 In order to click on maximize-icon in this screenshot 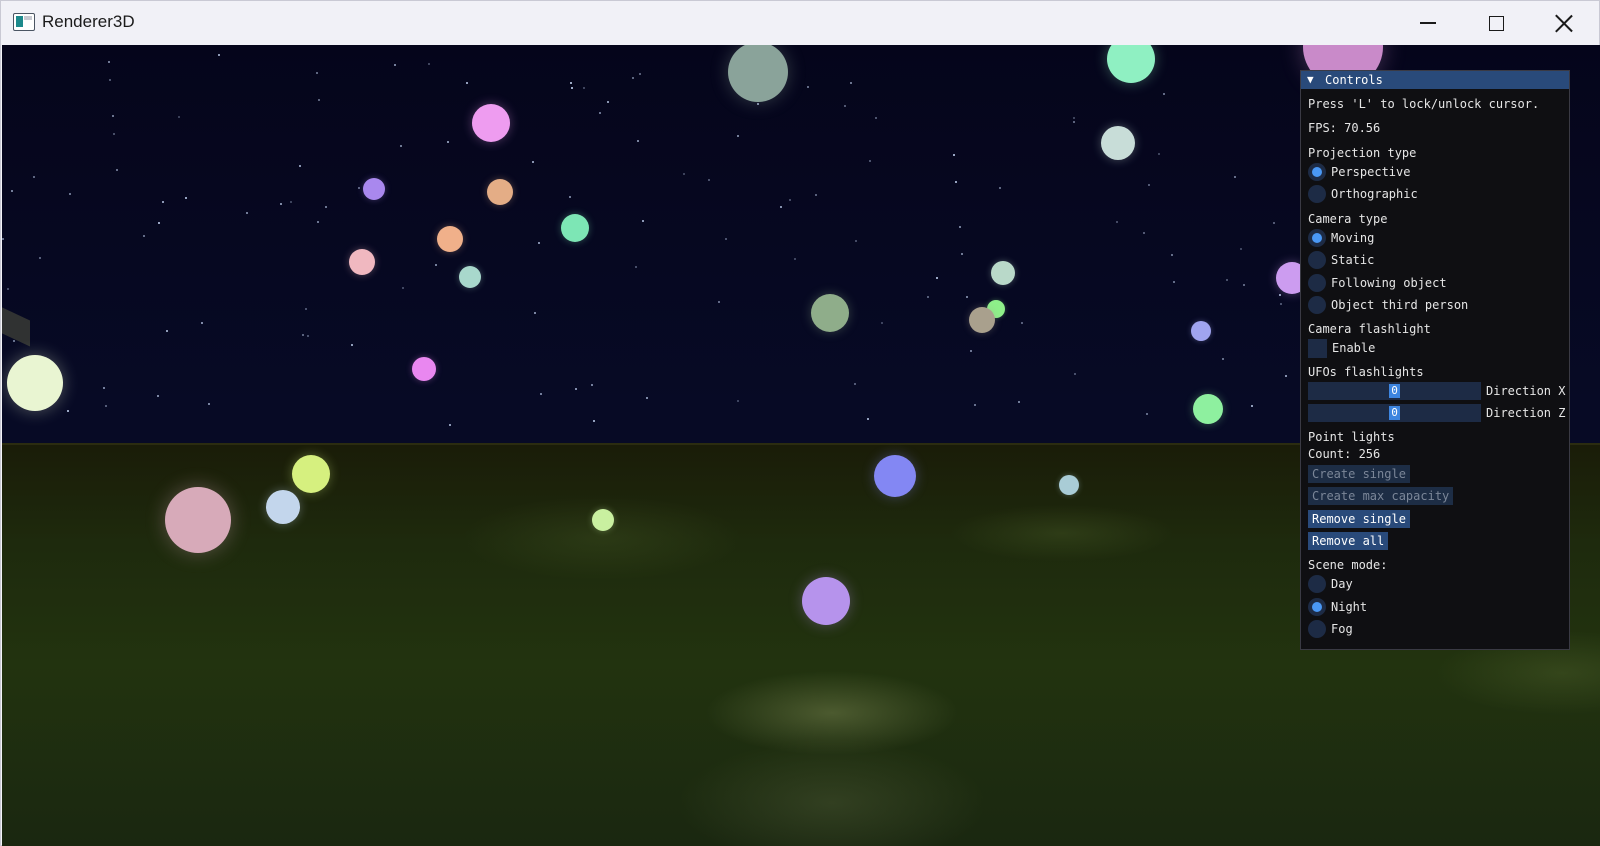, I will do `click(1496, 23)`.